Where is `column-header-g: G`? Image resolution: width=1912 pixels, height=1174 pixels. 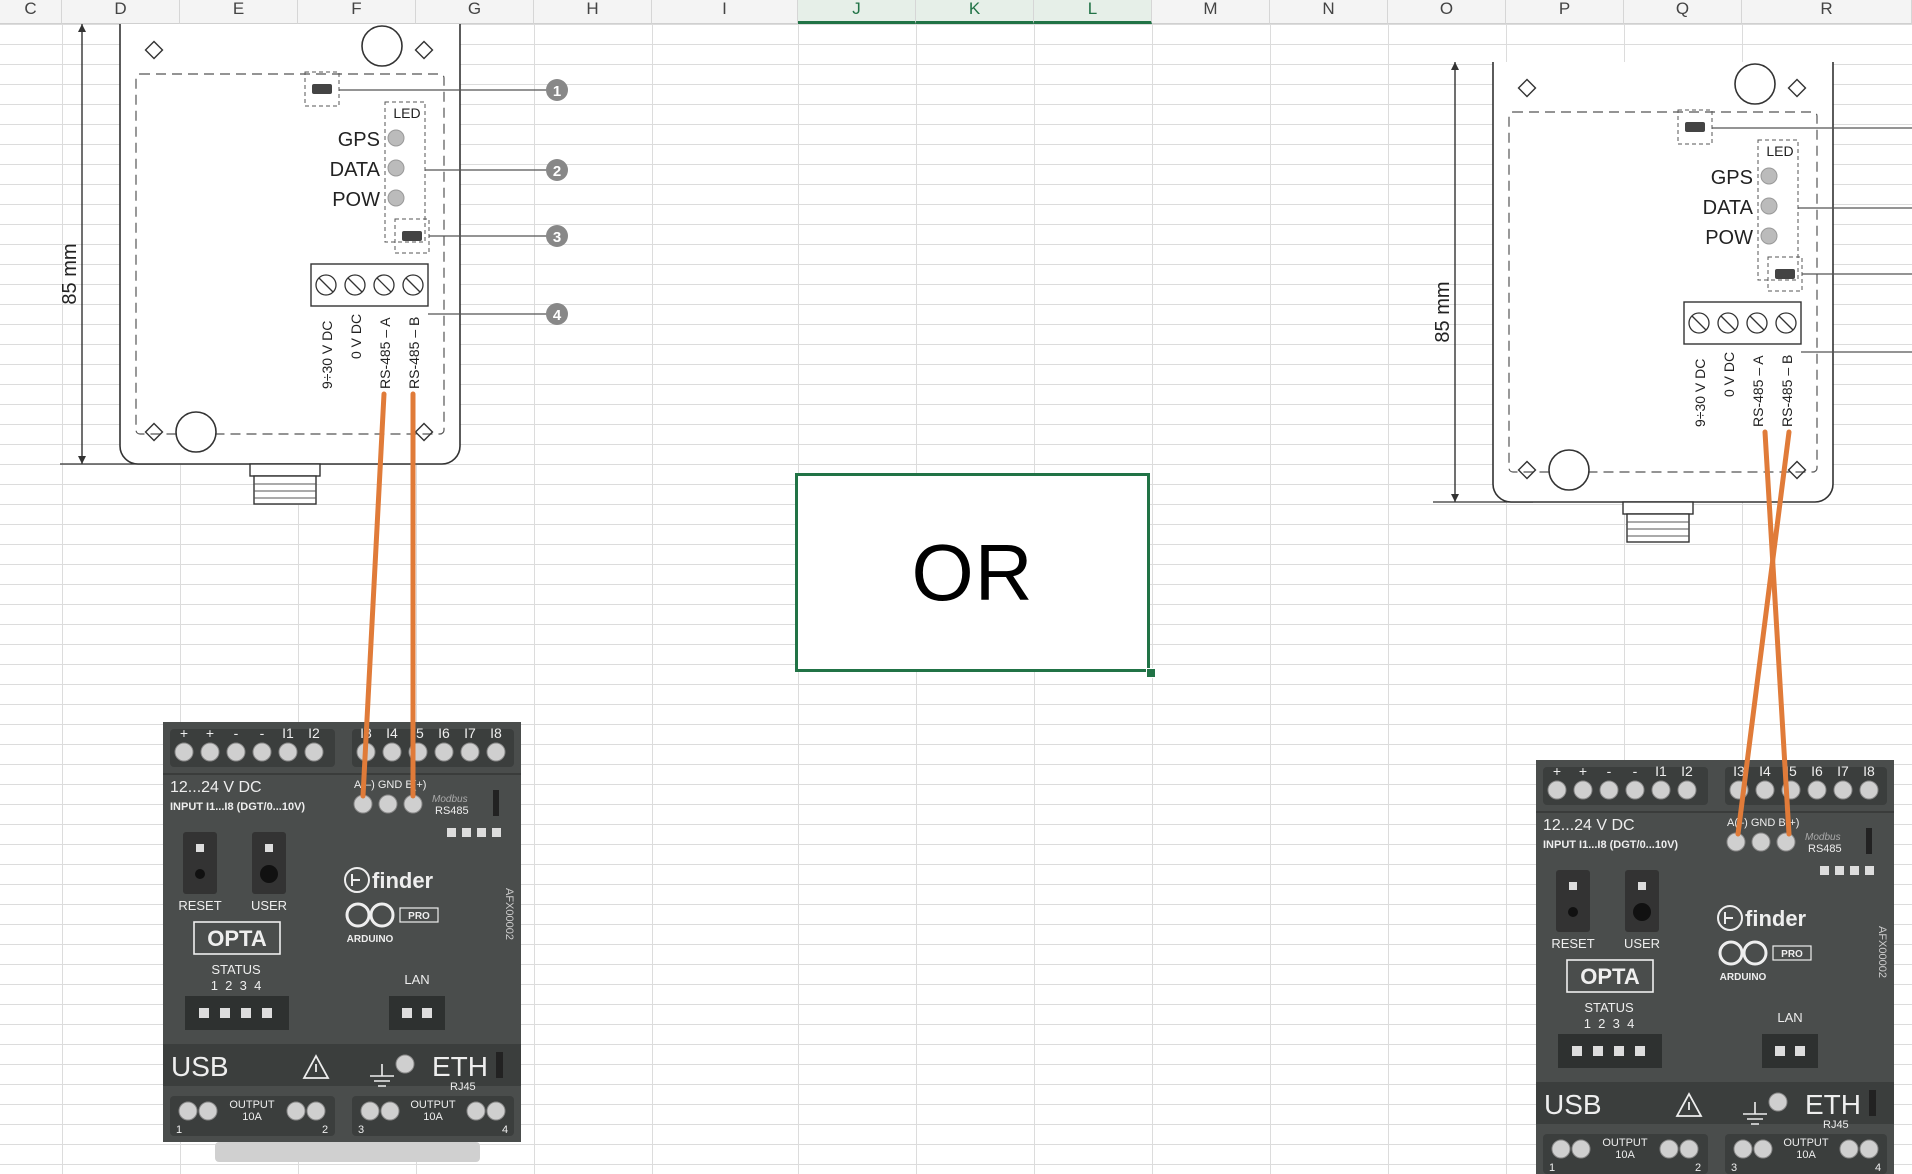 column-header-g: G is located at coordinates (475, 12).